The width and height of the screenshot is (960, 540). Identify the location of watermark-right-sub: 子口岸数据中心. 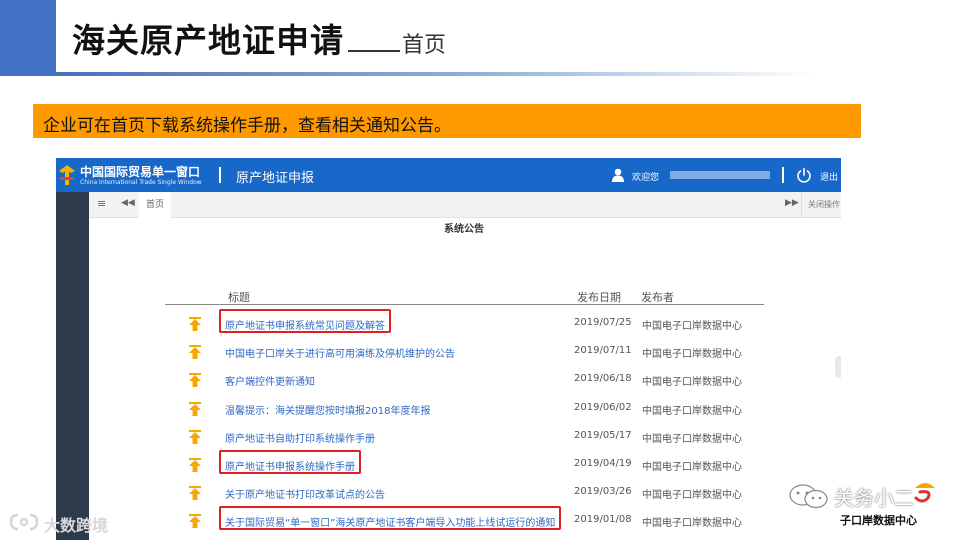
(878, 520).